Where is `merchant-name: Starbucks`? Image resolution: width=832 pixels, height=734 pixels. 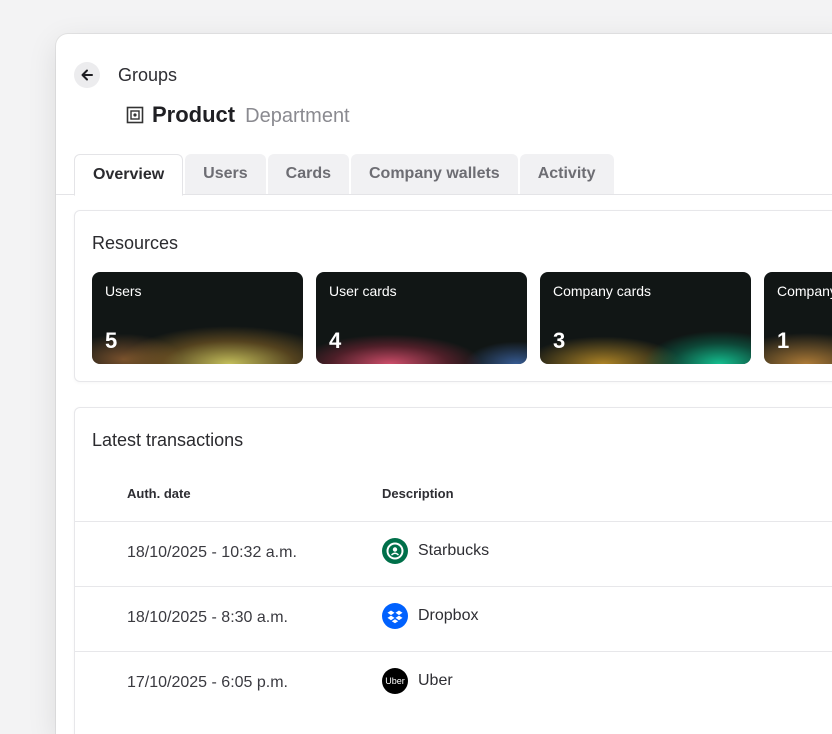 merchant-name: Starbucks is located at coordinates (454, 550).